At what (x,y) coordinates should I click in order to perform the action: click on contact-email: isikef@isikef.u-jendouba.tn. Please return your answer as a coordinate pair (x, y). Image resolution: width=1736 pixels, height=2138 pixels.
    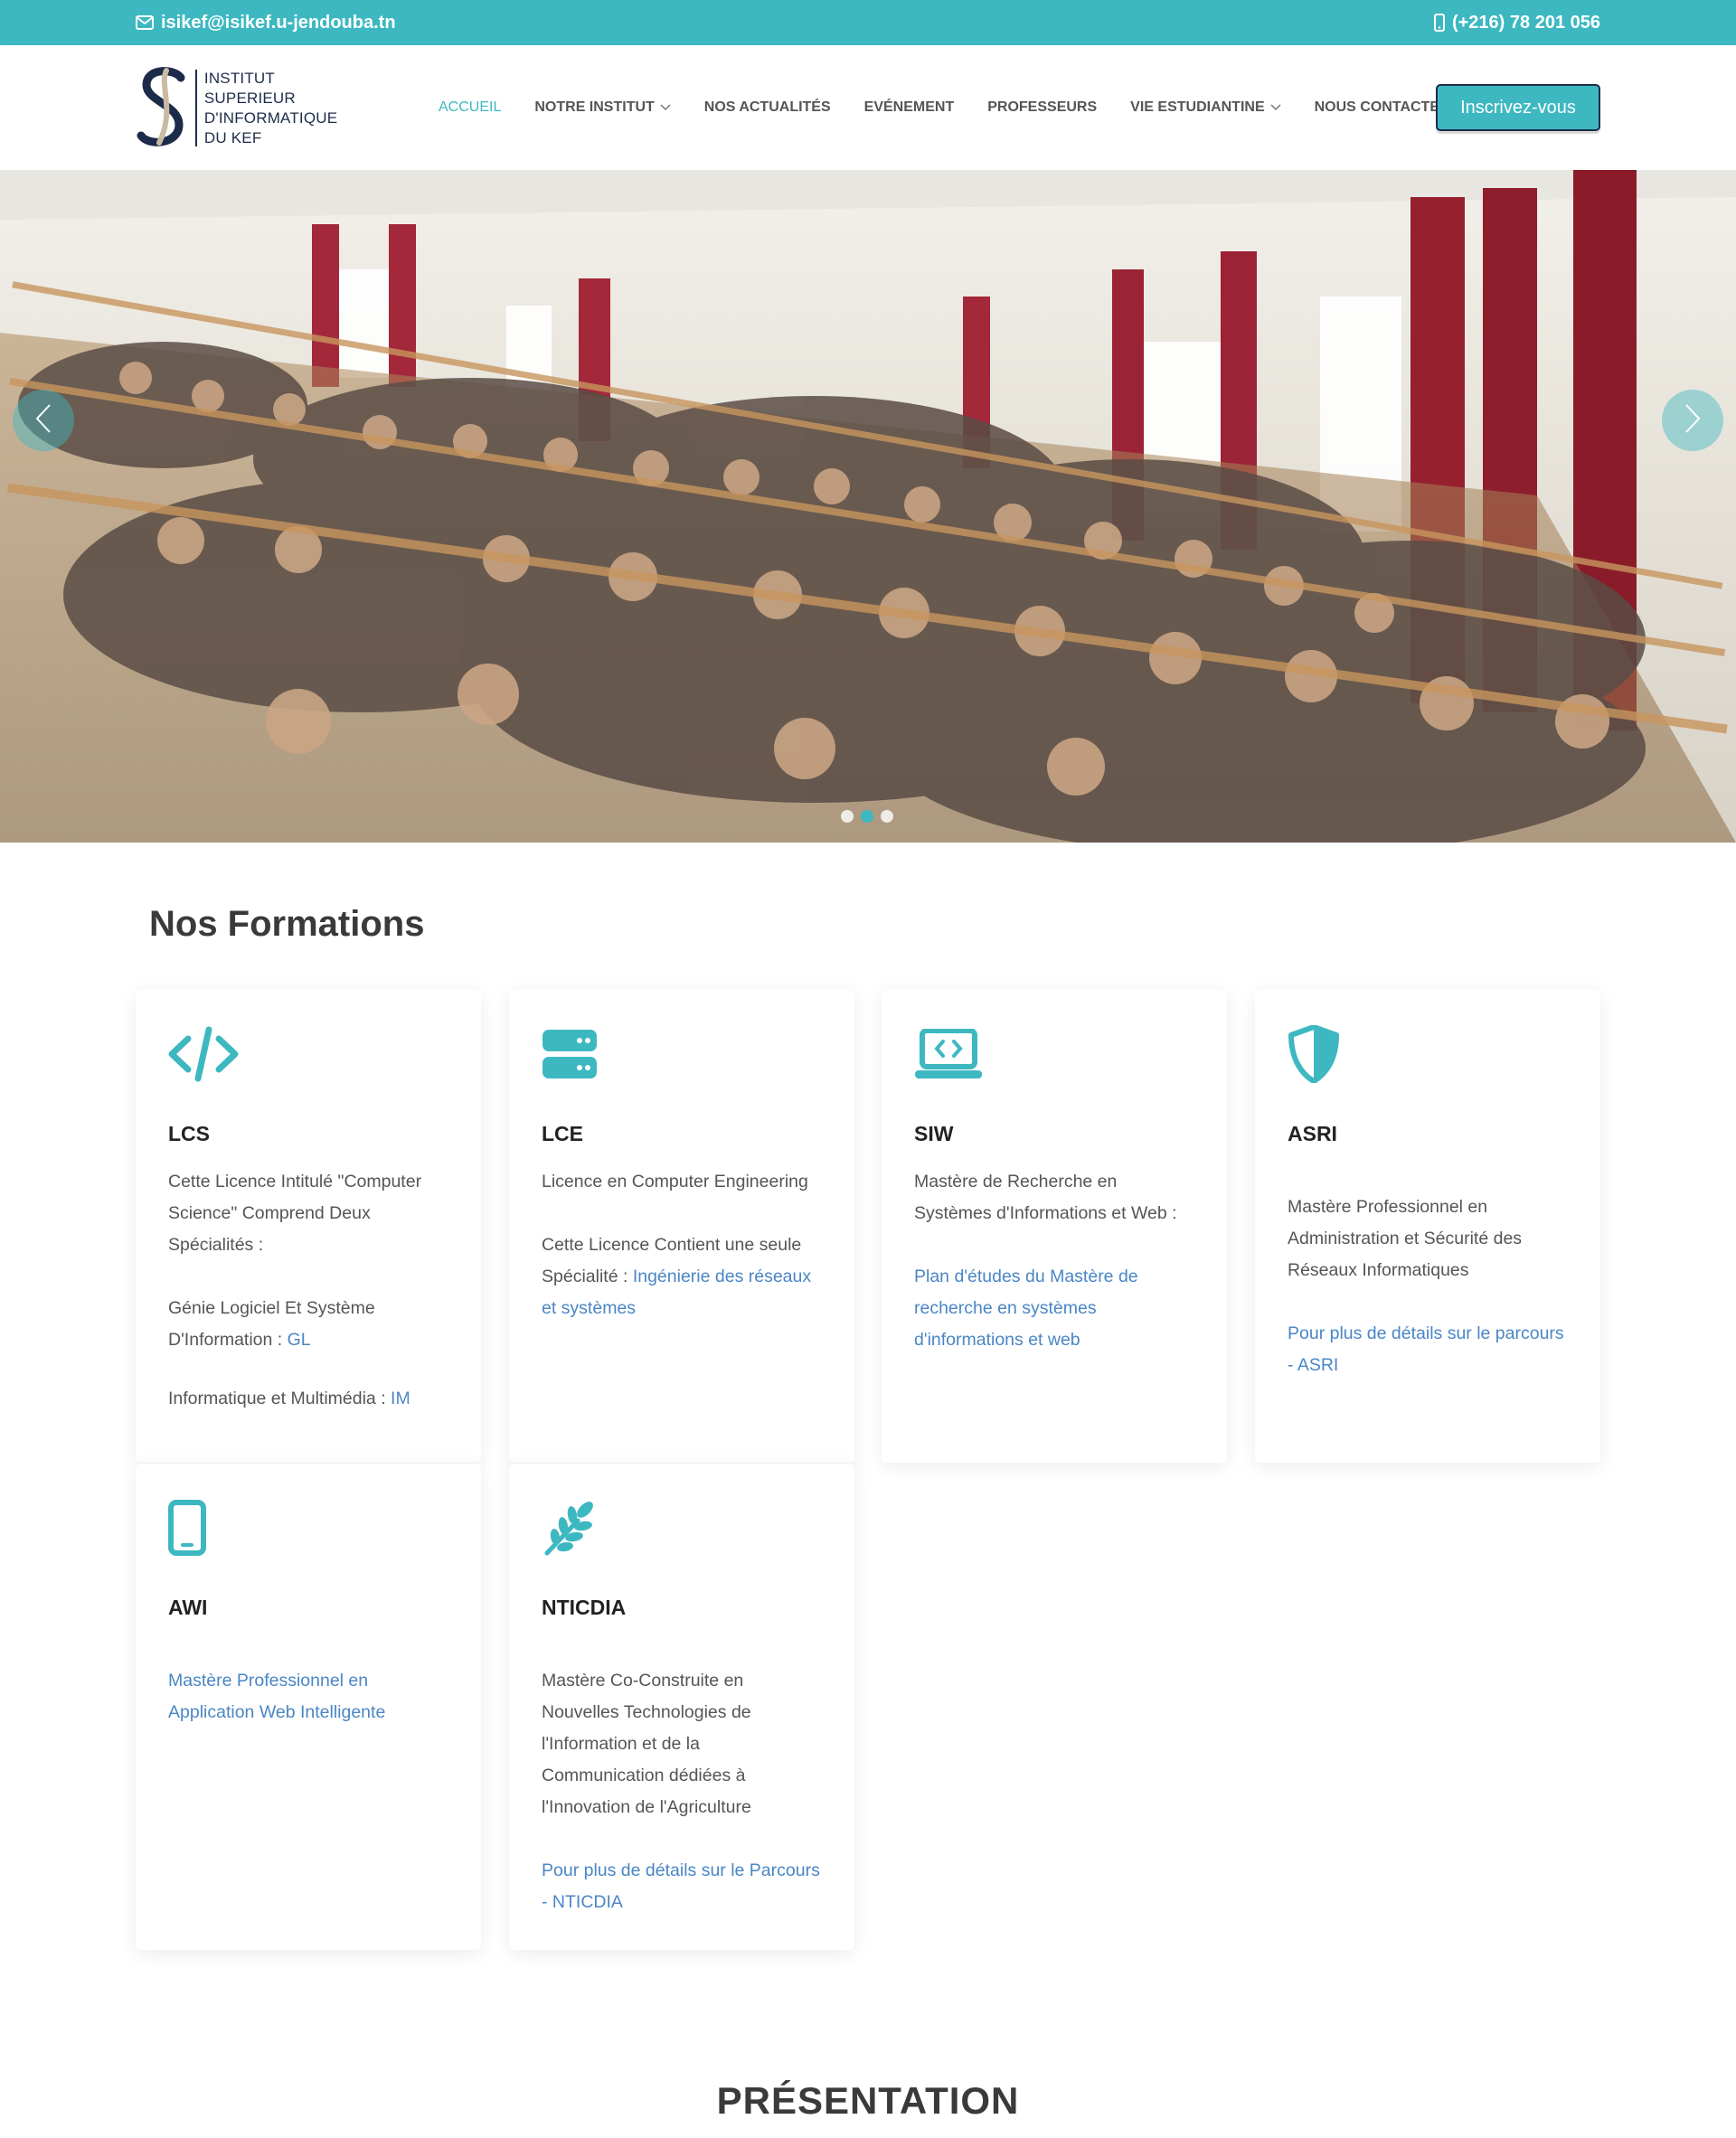
    Looking at the image, I should click on (266, 22).